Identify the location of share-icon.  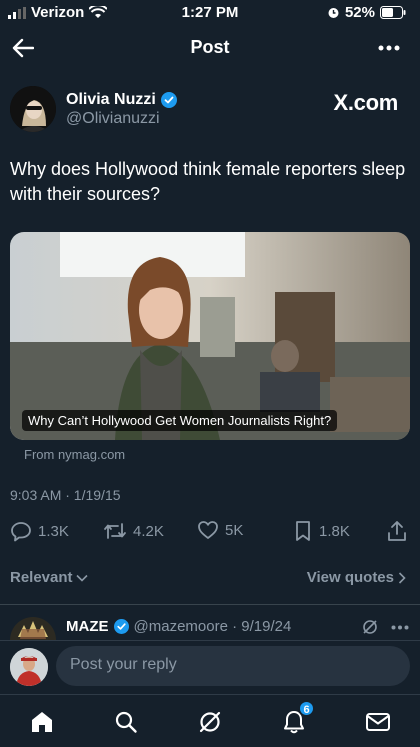
(397, 531).